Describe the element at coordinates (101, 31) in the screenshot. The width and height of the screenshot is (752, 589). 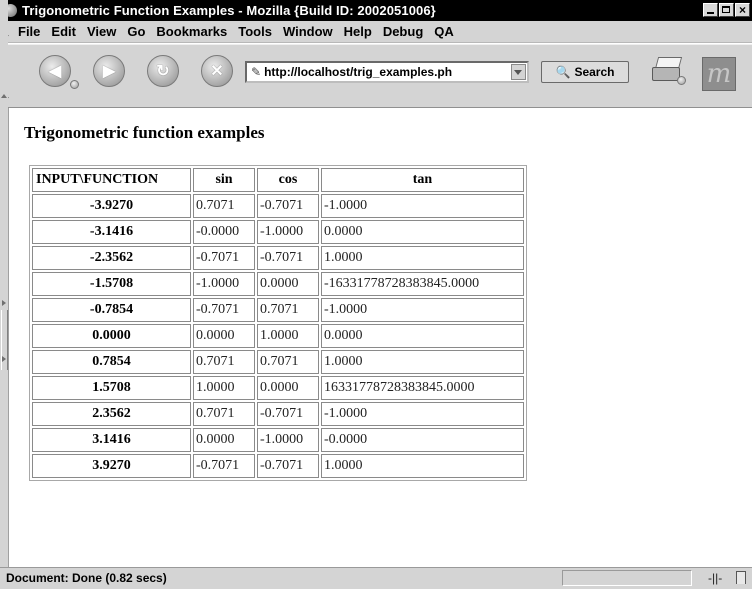
I see `menu-view: View` at that location.